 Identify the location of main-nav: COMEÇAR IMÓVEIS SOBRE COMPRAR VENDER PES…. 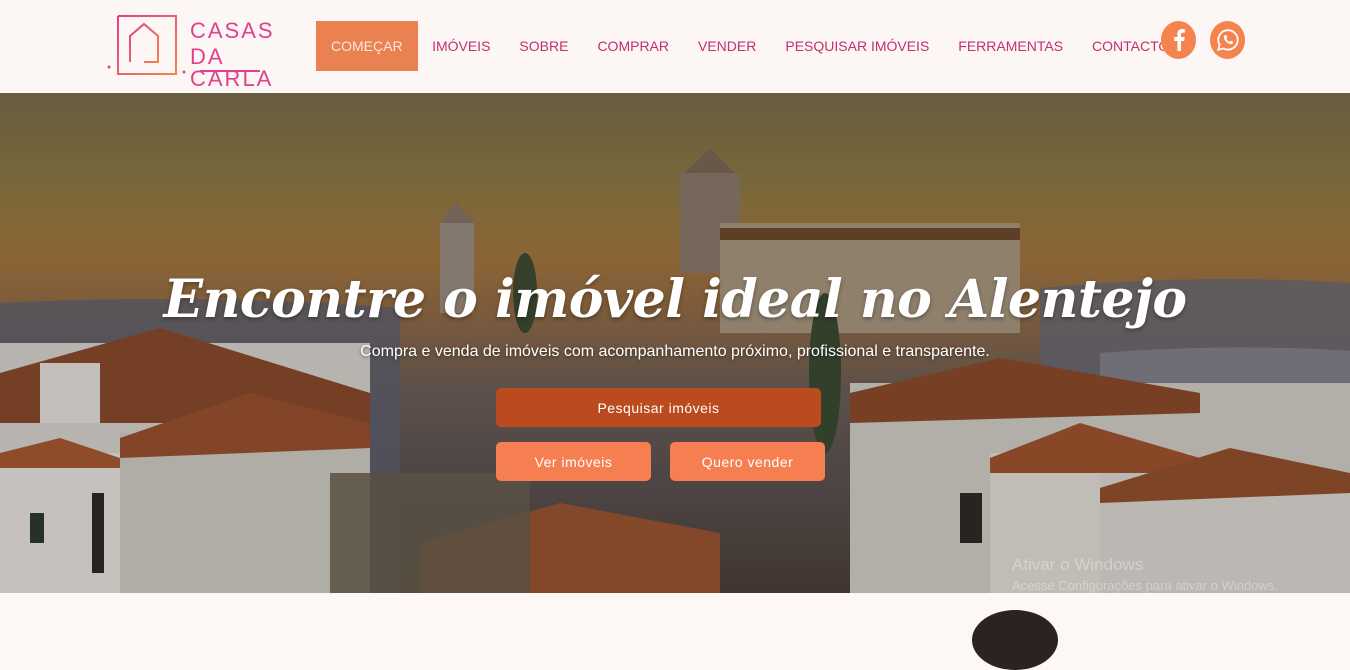
(750, 46).